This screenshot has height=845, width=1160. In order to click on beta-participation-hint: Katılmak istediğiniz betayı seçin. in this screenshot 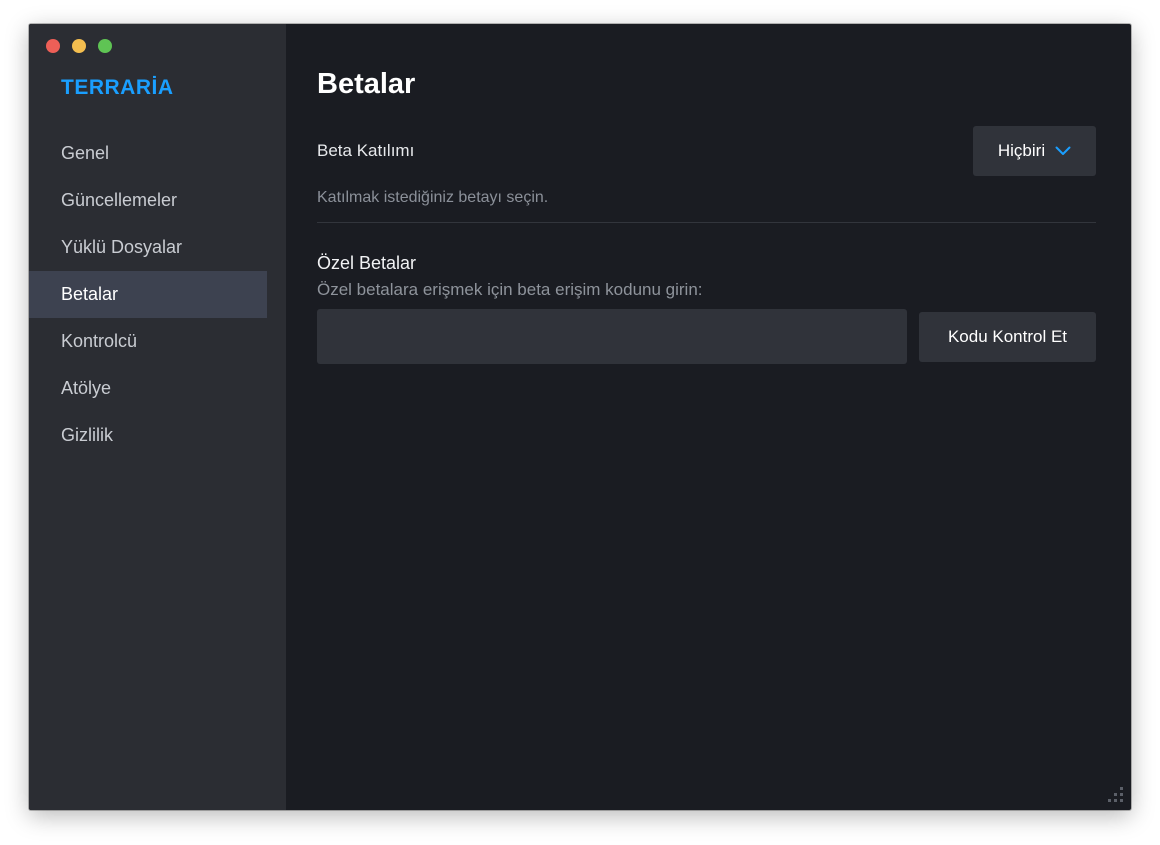, I will do `click(433, 197)`.